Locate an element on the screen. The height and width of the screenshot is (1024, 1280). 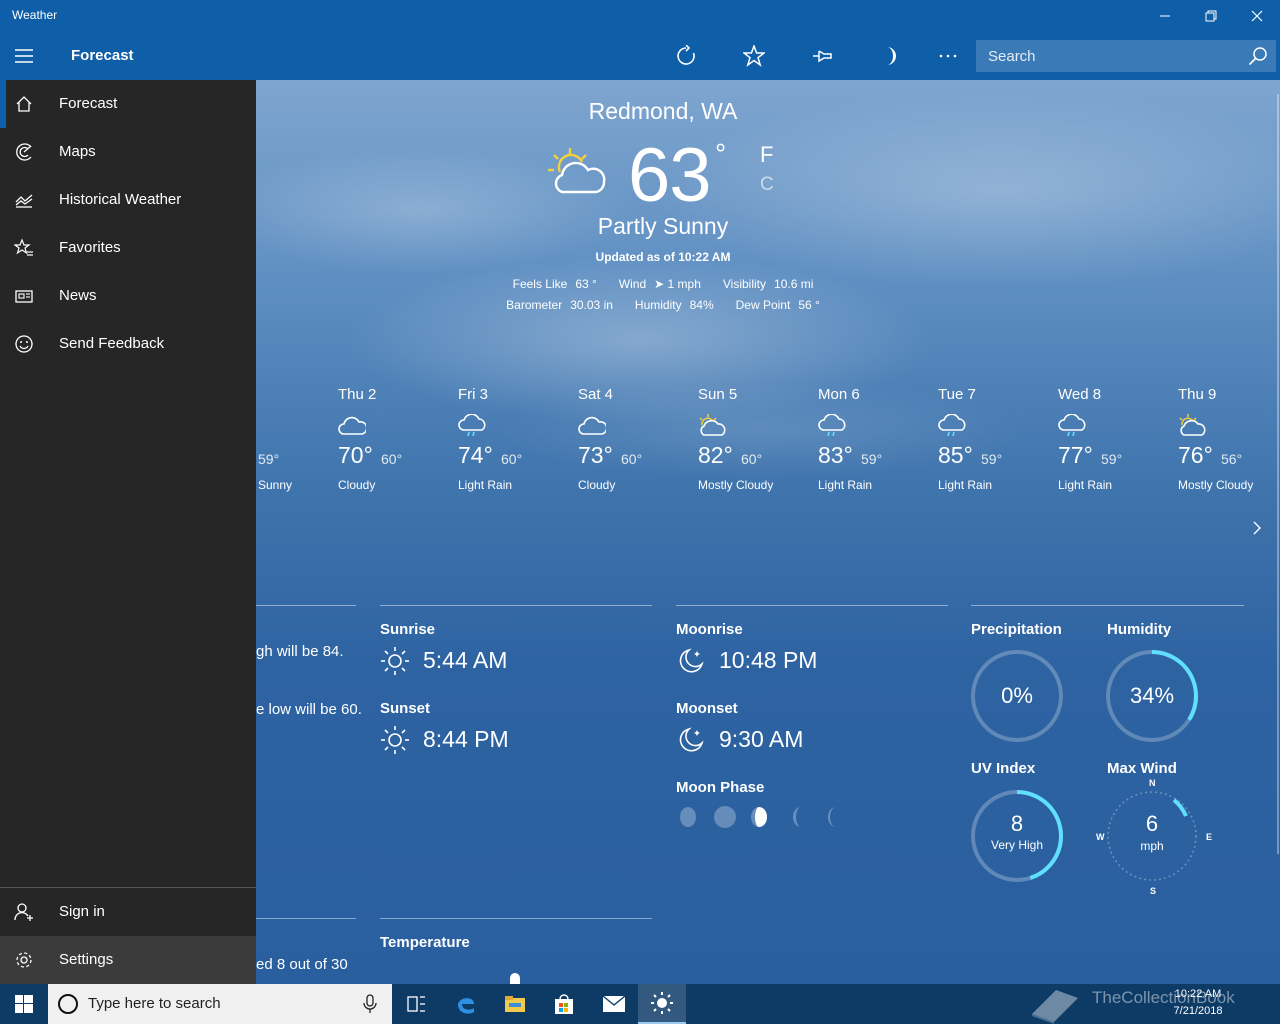
precipitation-value: 0% is located at coordinates (1017, 695).